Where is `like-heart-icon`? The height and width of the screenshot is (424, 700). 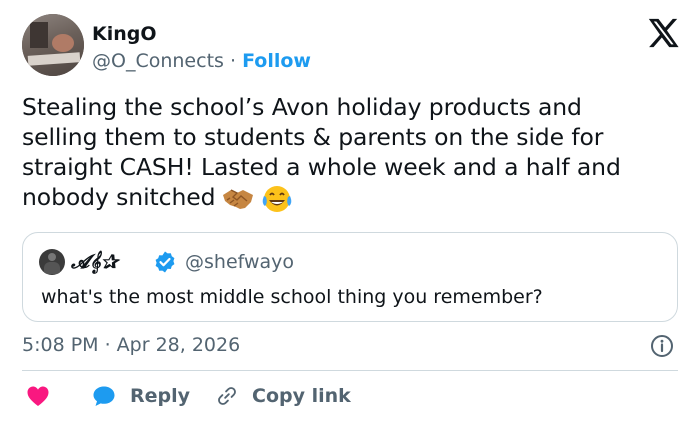
like-heart-icon is located at coordinates (38, 396).